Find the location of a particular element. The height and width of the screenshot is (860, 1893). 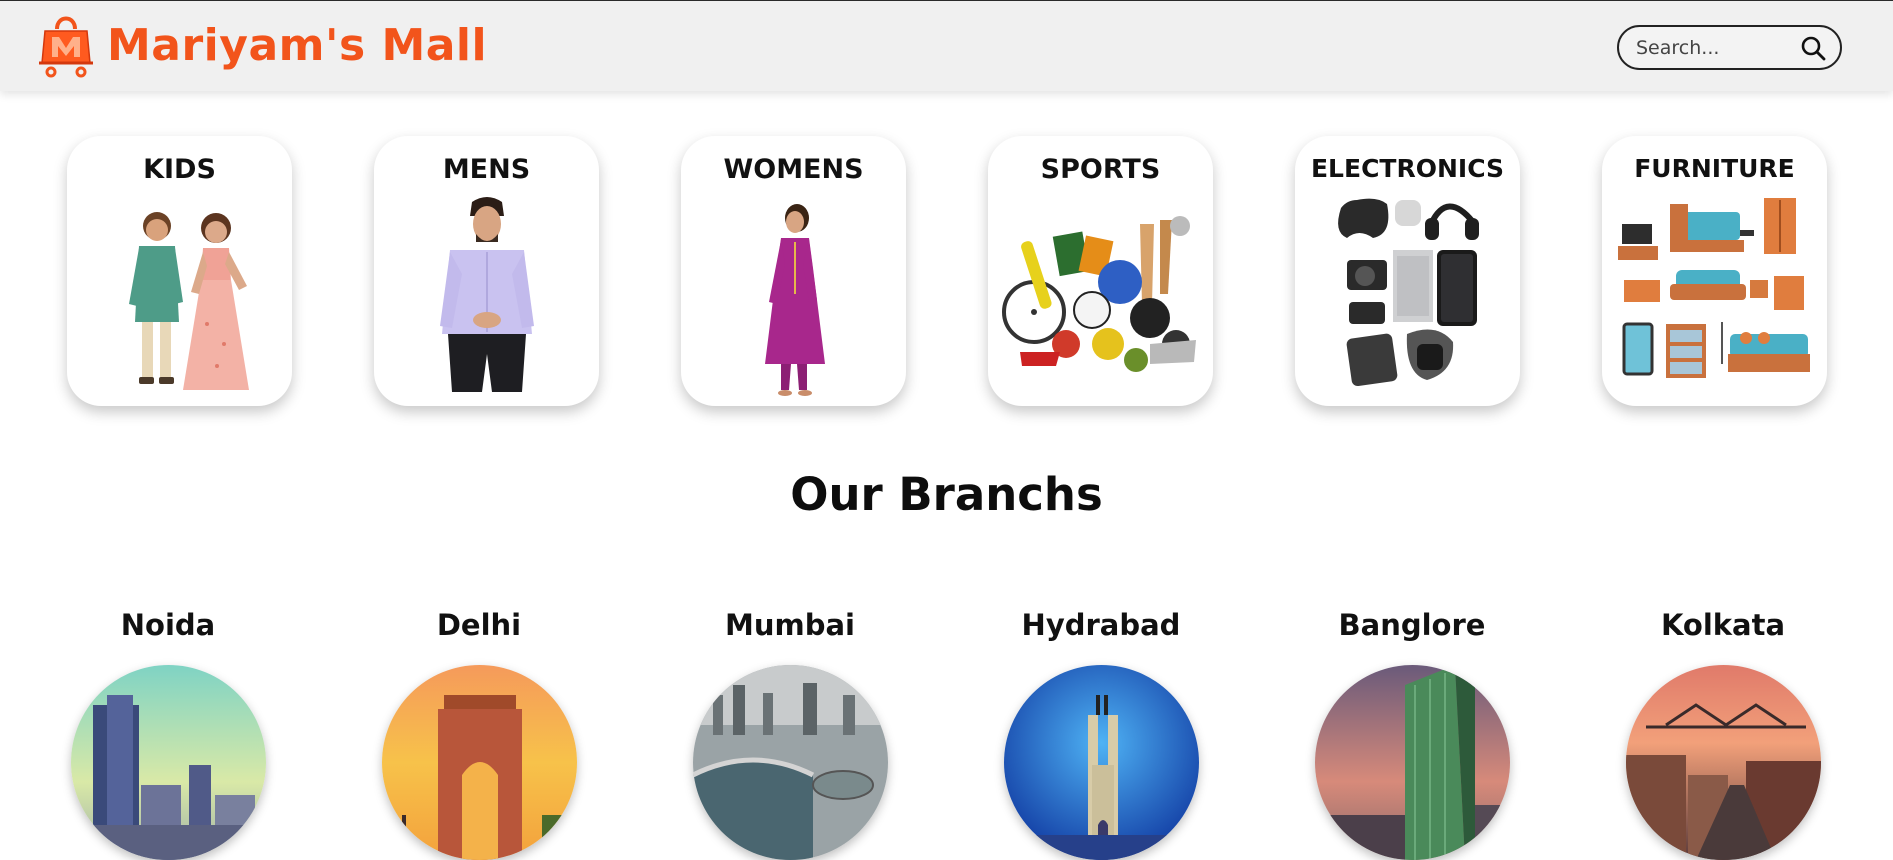

branch-hyderabad: Hydrabad is located at coordinates (1101, 734).